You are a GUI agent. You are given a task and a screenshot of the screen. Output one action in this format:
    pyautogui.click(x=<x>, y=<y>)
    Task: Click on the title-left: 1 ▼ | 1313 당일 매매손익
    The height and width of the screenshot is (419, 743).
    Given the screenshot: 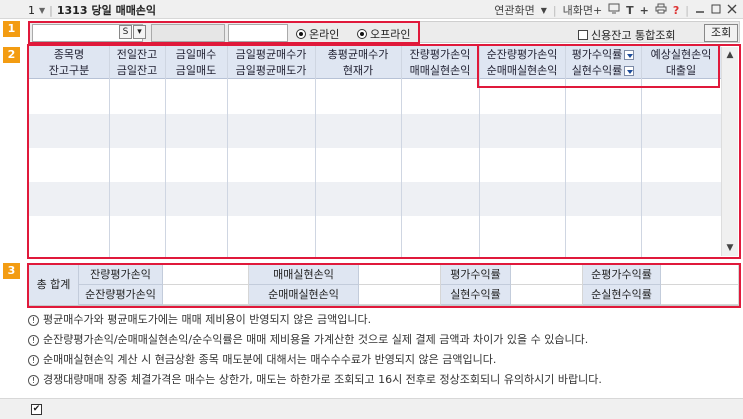 What is the action you would take?
    pyautogui.click(x=92, y=10)
    